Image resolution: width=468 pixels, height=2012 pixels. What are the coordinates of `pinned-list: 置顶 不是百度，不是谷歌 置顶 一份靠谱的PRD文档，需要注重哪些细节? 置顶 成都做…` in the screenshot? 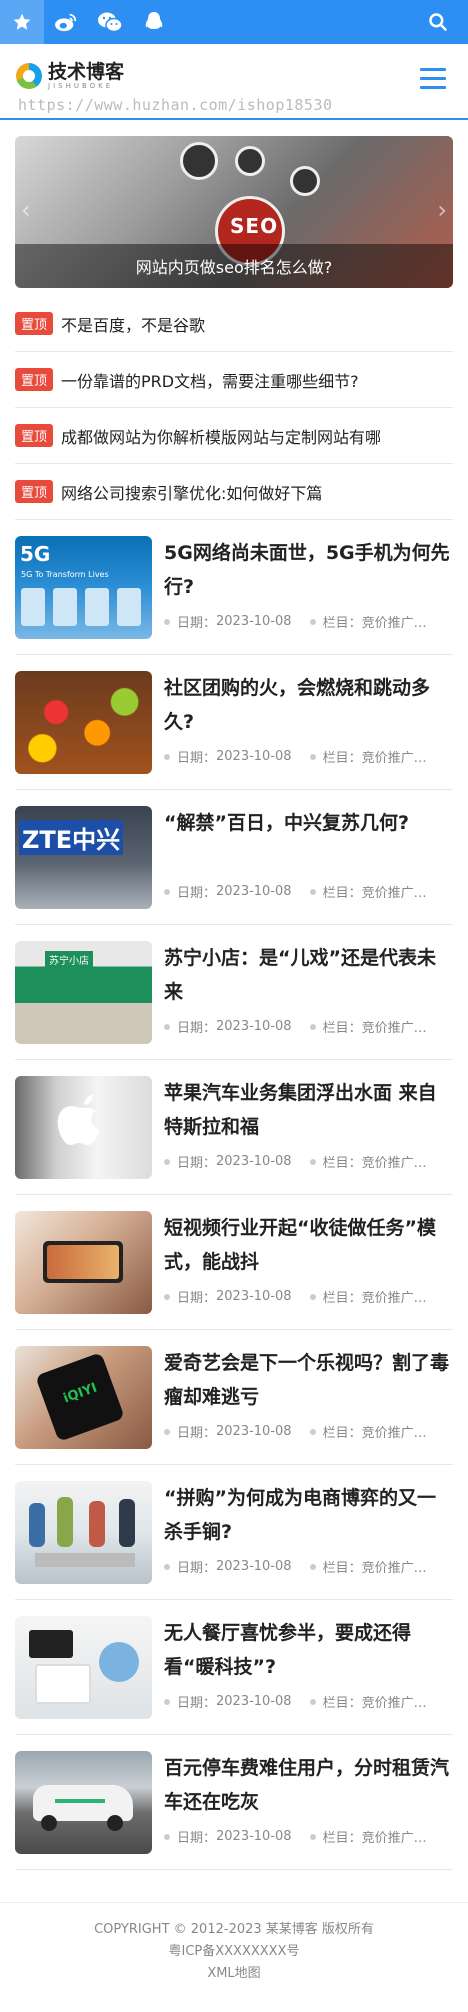 It's located at (234, 408).